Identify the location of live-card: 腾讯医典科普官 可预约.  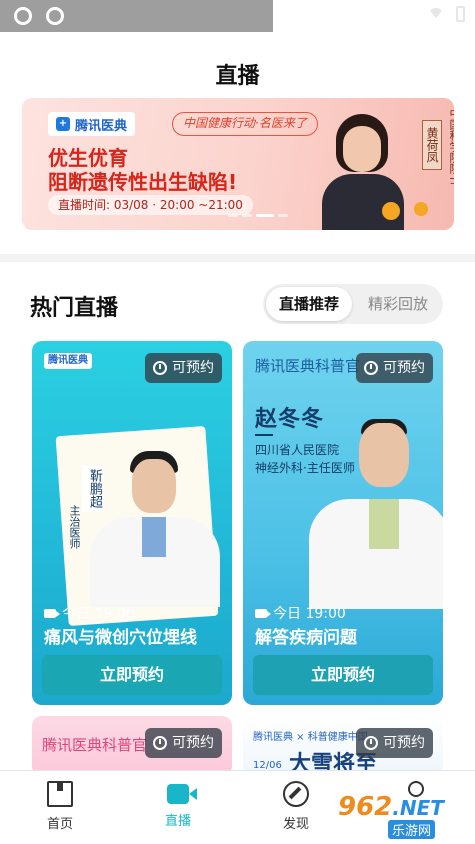
(132, 746).